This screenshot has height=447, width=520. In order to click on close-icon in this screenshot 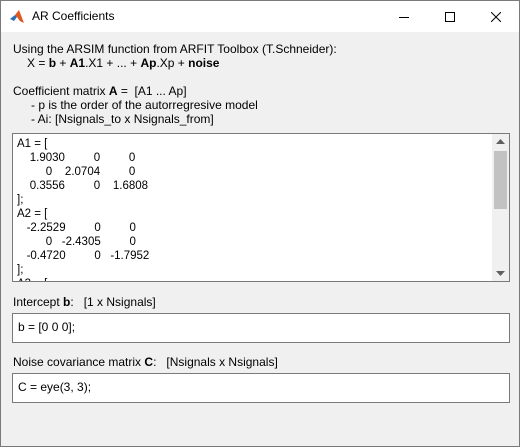, I will do `click(496, 16)`.